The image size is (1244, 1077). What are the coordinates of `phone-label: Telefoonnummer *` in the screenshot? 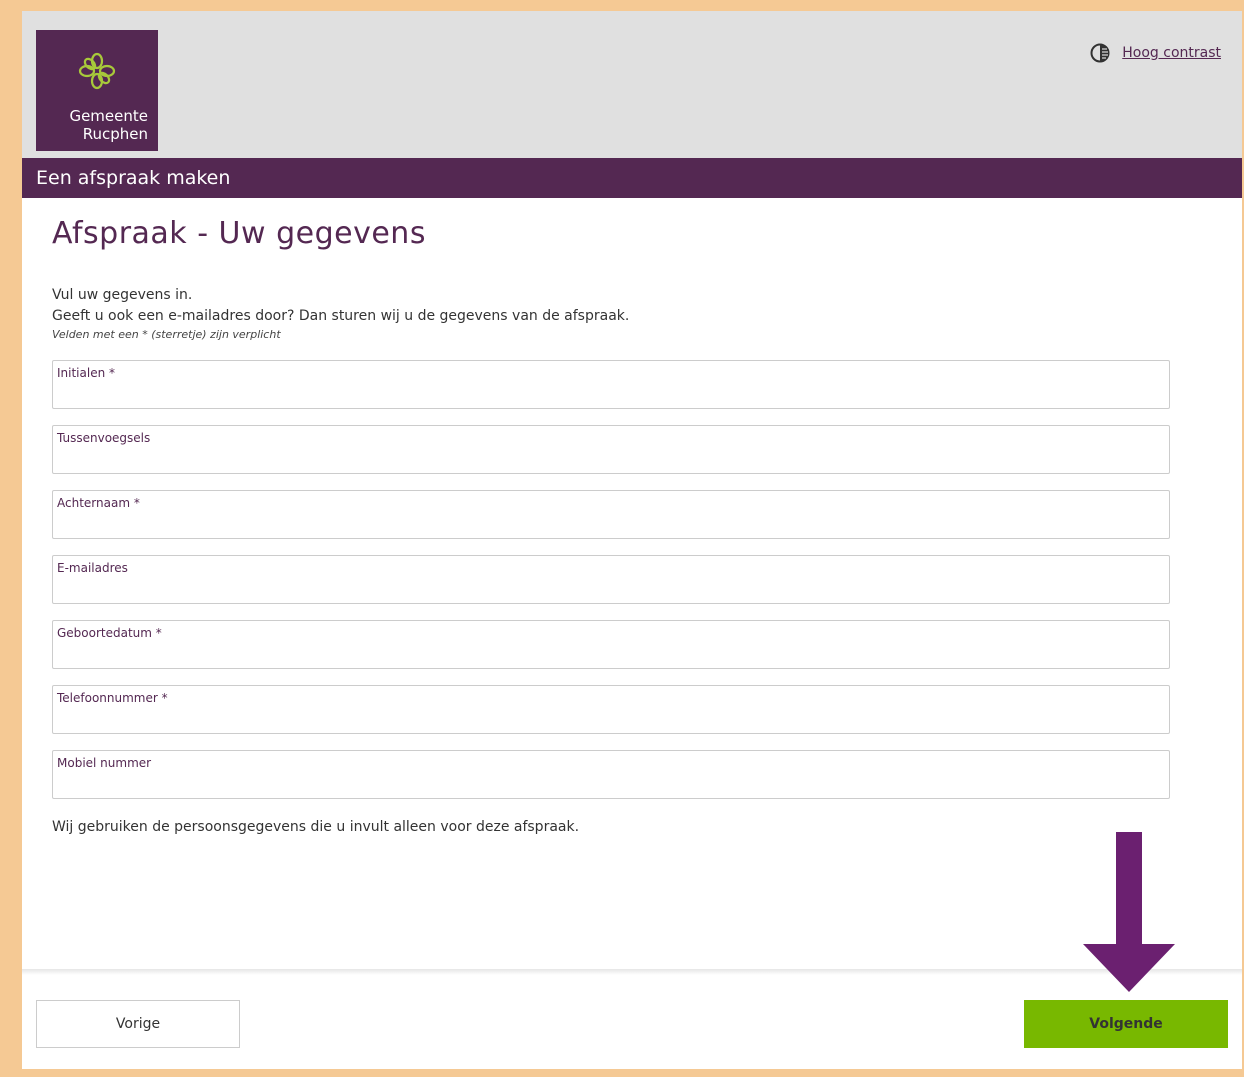 It's located at (112, 698).